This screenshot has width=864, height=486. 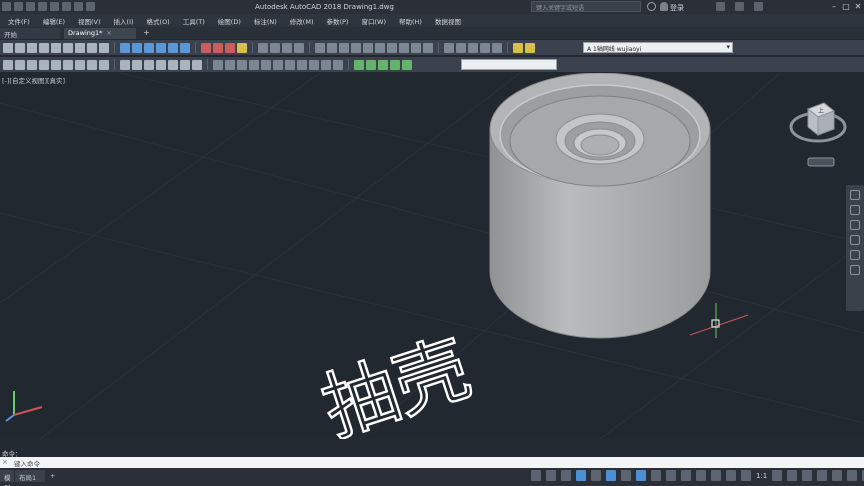 What do you see at coordinates (731, 475) in the screenshot?
I see `annotation-visibility-icon` at bounding box center [731, 475].